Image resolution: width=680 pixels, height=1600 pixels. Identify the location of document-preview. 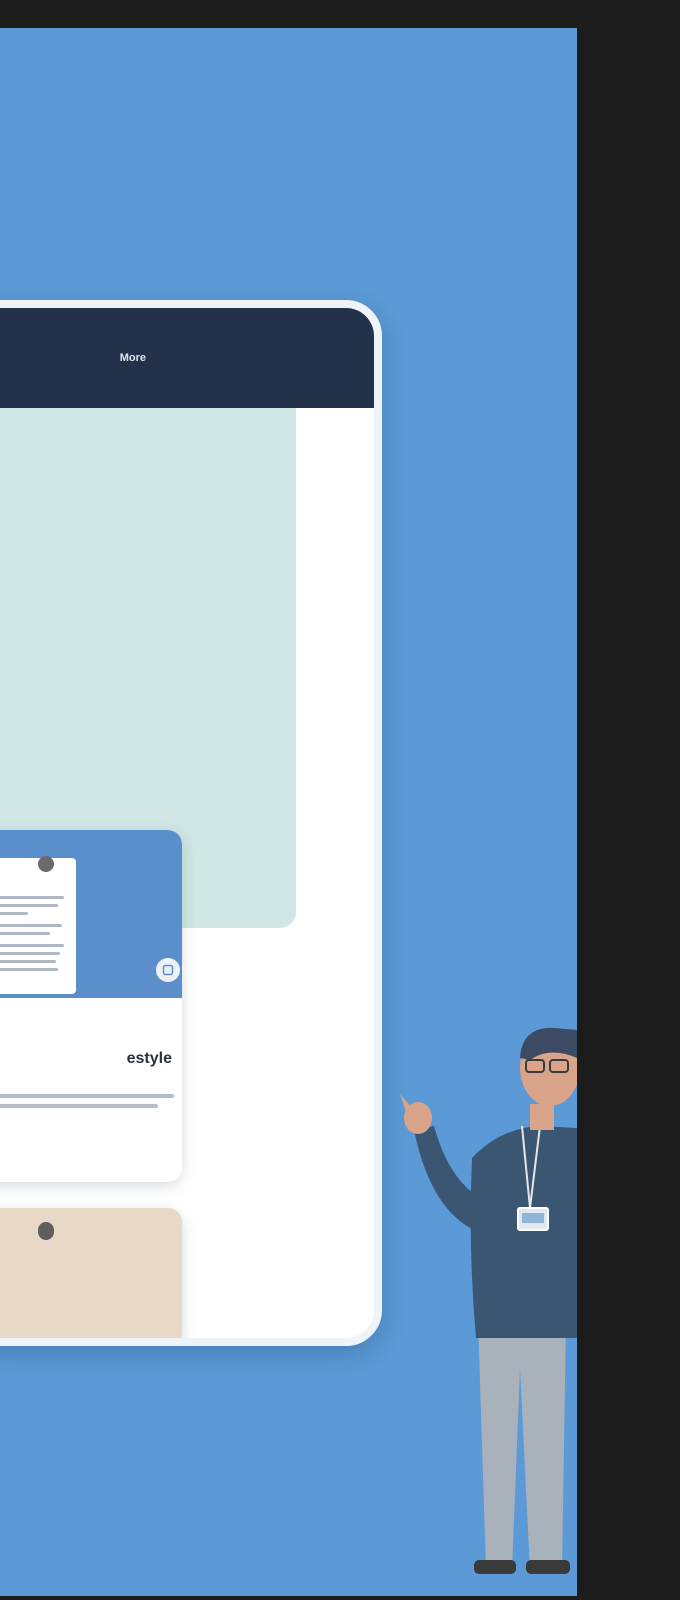
(38, 926).